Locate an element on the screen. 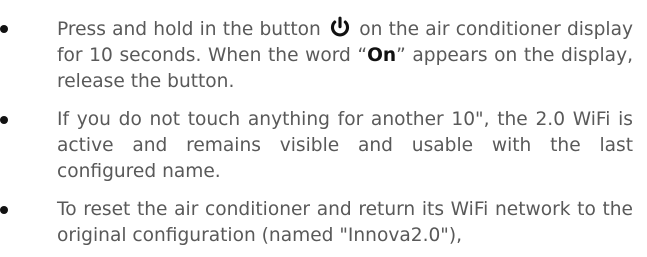 This screenshot has height=257, width=647. power-icon is located at coordinates (340, 26).